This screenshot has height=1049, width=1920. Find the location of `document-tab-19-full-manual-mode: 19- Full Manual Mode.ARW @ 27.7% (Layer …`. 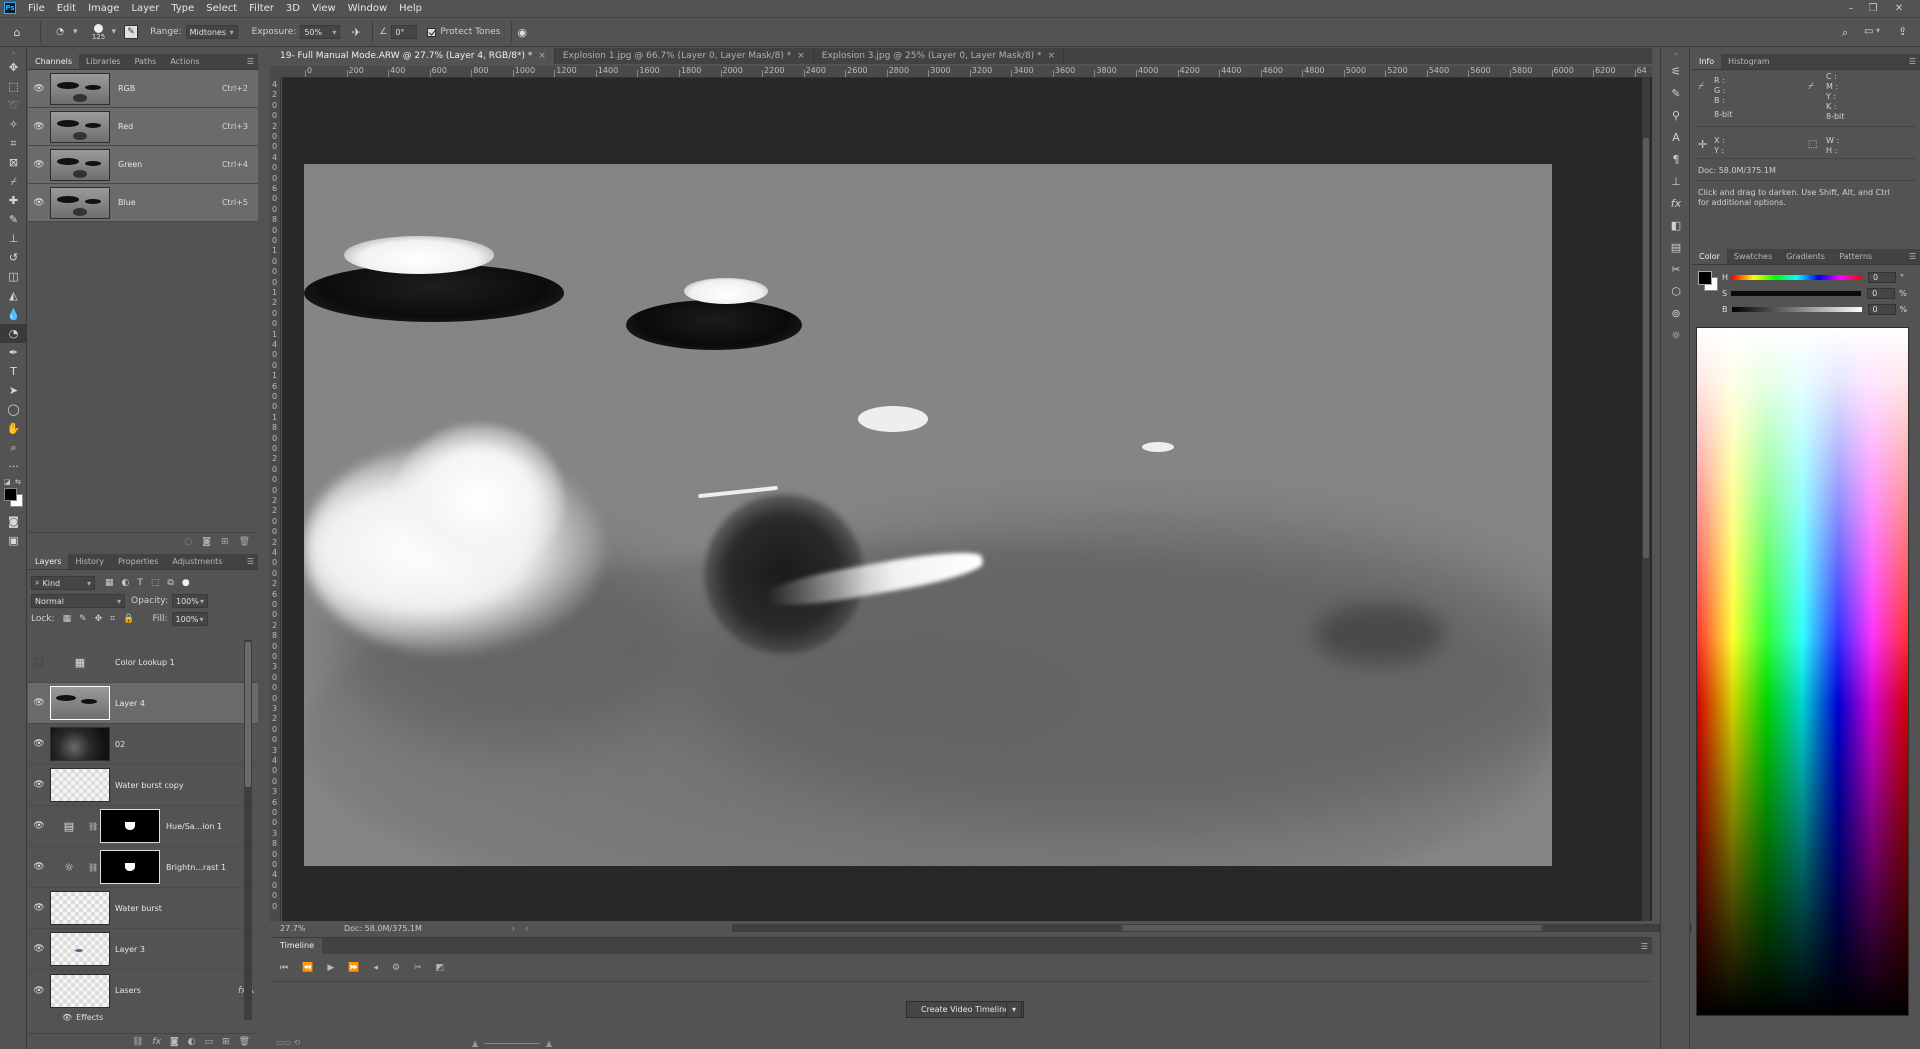

document-tab-19-full-manual-mode: 19- Full Manual Mode.ARW @ 27.7% (Layer … is located at coordinates (413, 56).